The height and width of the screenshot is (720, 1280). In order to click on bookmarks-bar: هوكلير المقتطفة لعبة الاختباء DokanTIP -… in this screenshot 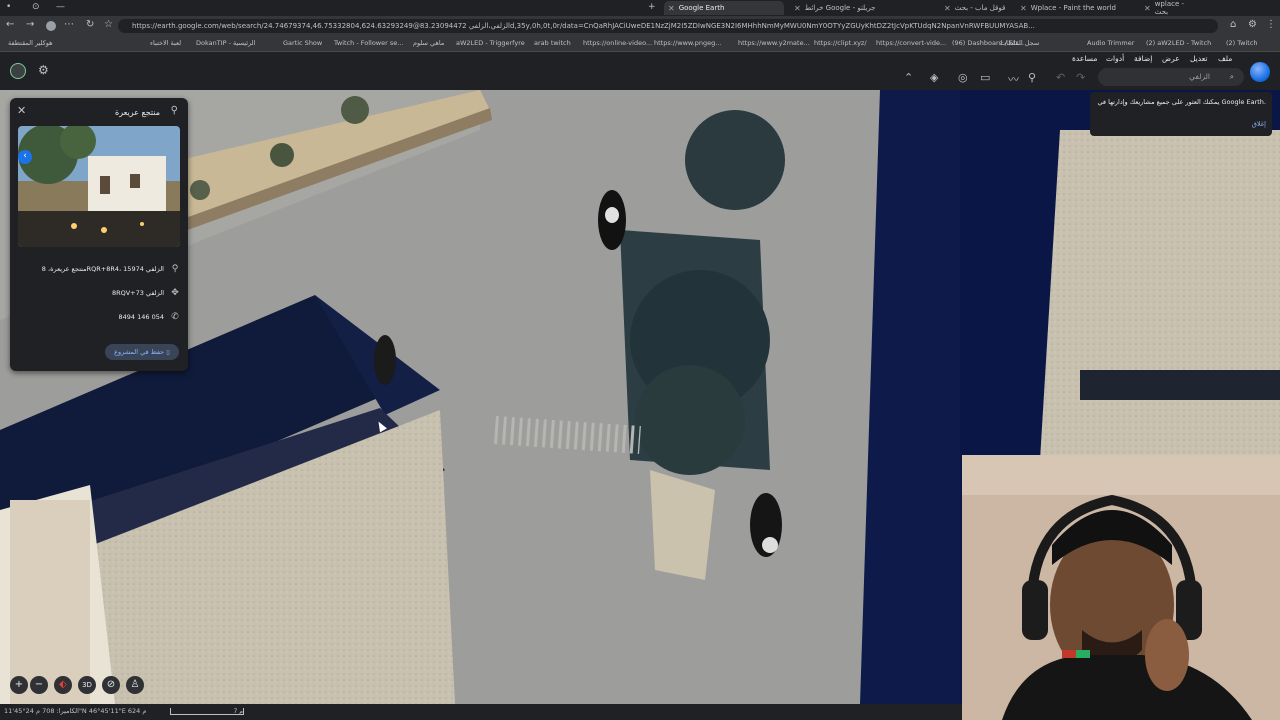, I will do `click(640, 44)`.